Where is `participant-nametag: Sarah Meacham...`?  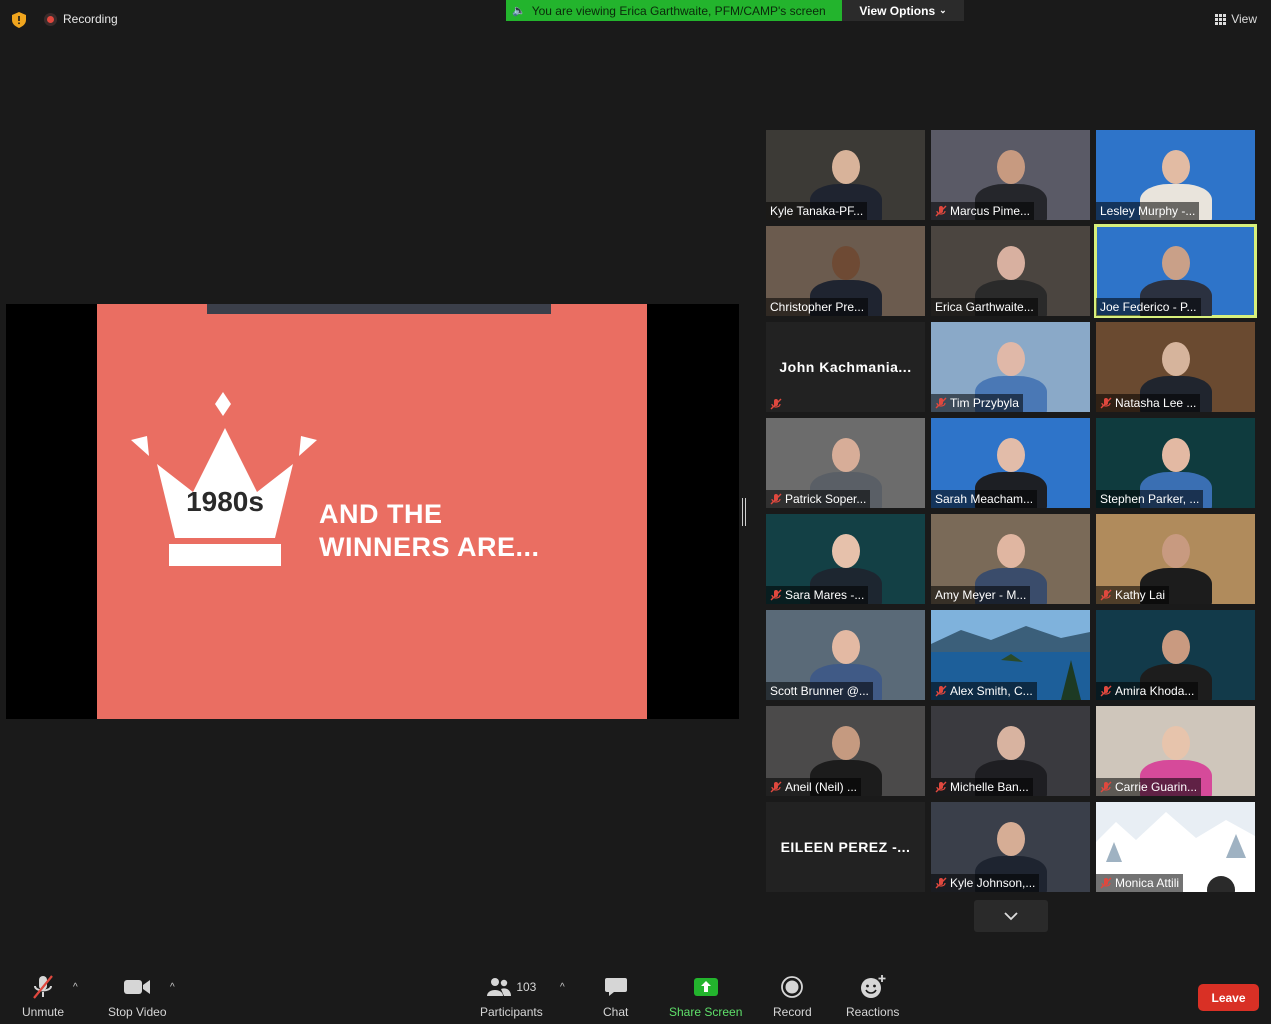
participant-nametag: Sarah Meacham... is located at coordinates (984, 499).